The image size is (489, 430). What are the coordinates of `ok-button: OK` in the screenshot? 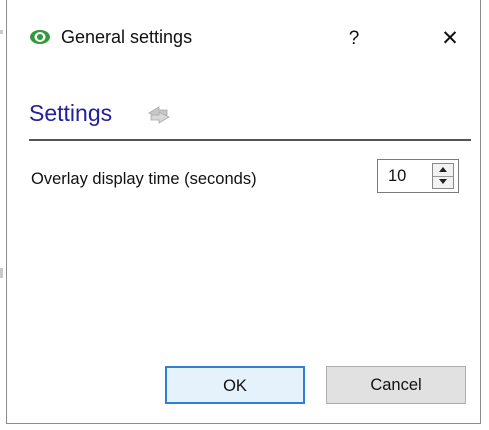 It's located at (235, 385).